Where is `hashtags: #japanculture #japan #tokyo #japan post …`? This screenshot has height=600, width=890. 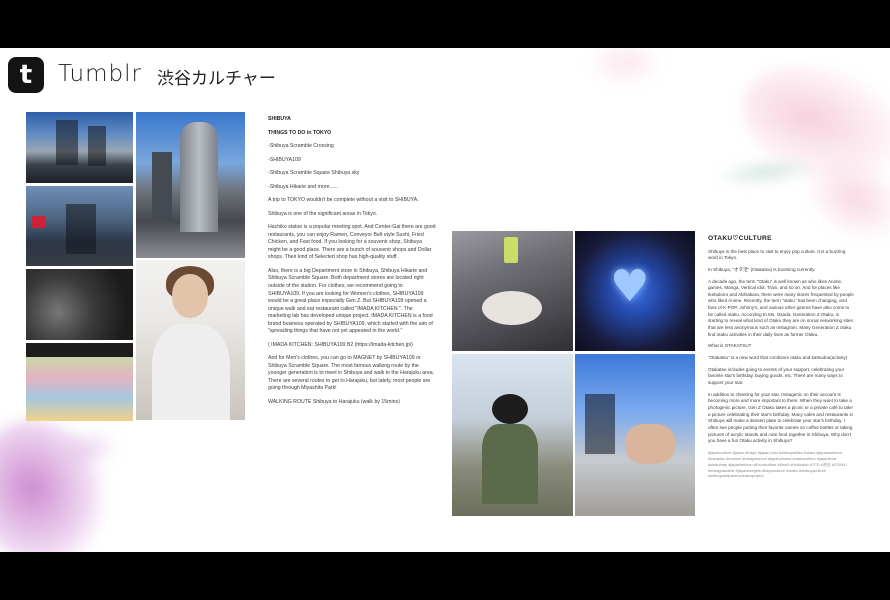 hashtags: #japanculture #japan #tokyo #japan post … is located at coordinates (777, 464).